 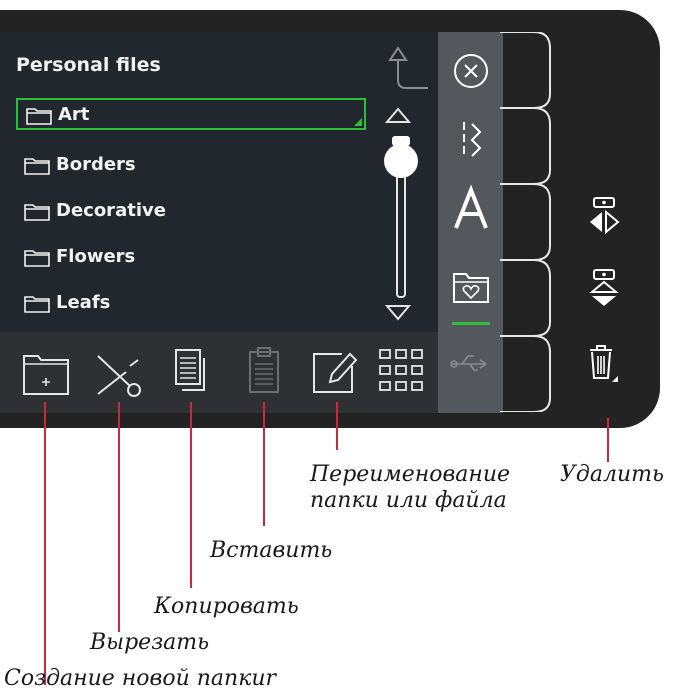 I want to click on delete-icon, so click(x=602, y=363).